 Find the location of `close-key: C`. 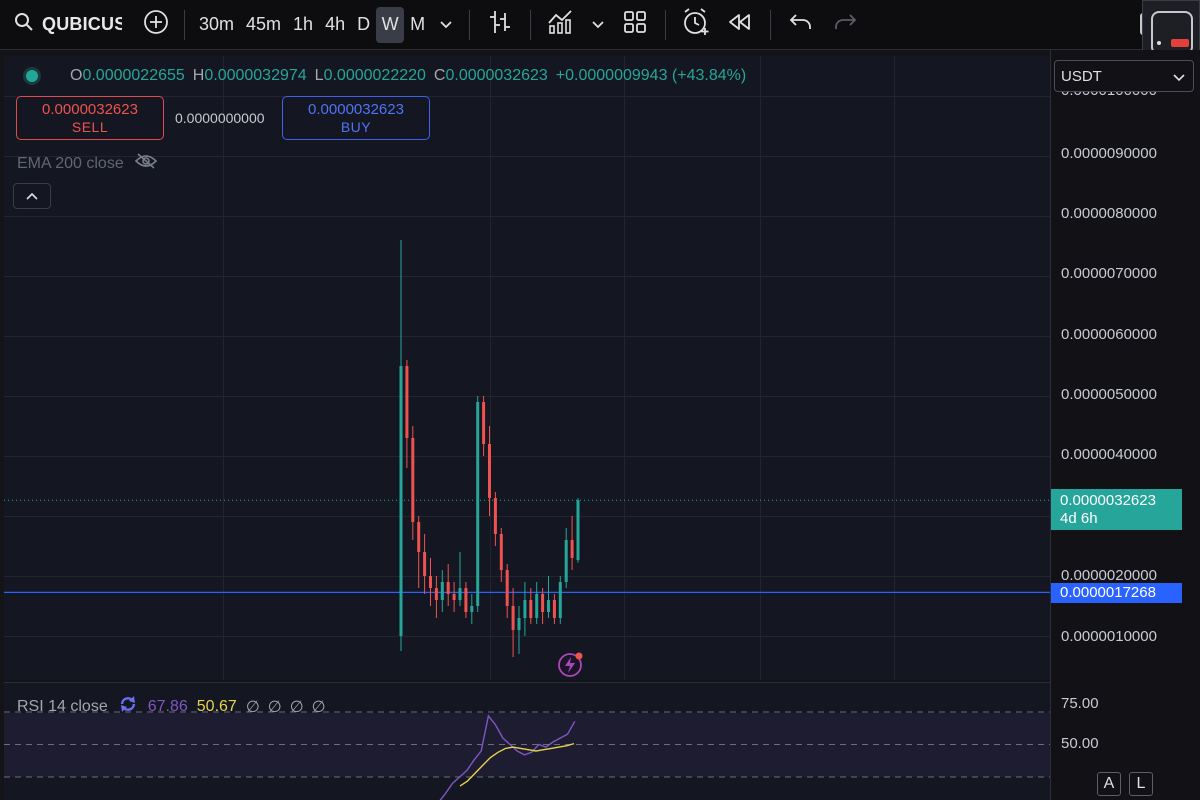

close-key: C is located at coordinates (439, 75).